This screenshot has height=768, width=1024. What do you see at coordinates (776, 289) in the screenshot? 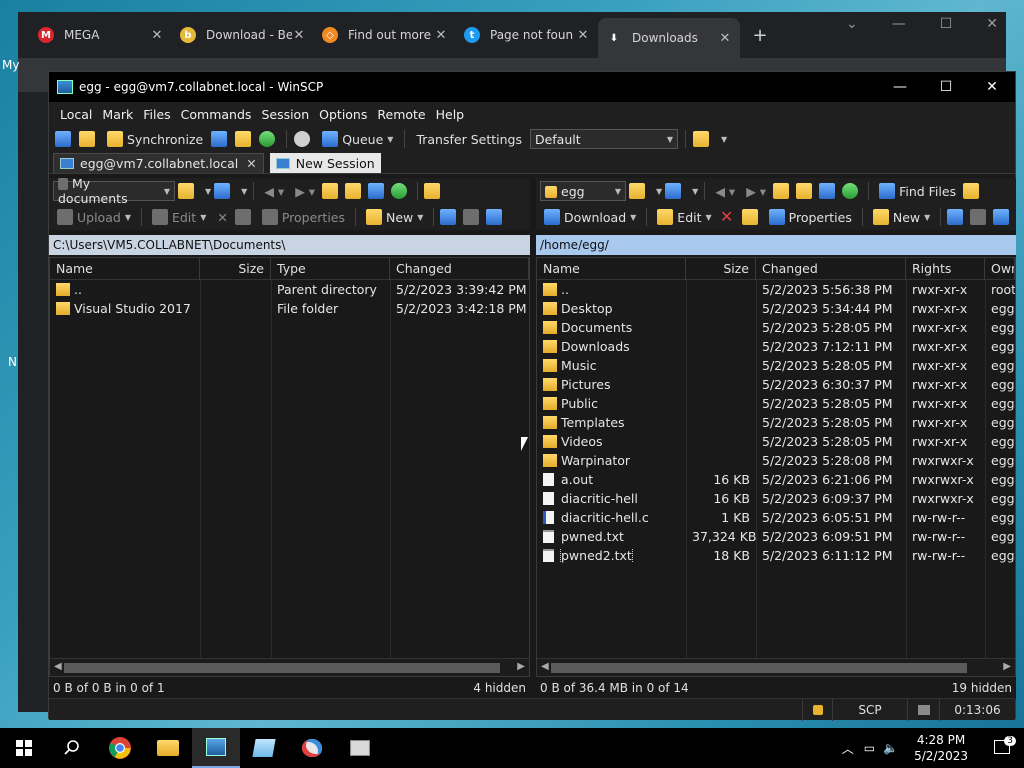
I see `table-row: .. 5/2/2023 5:56:38 PM rwxr-xr-x root` at bounding box center [776, 289].